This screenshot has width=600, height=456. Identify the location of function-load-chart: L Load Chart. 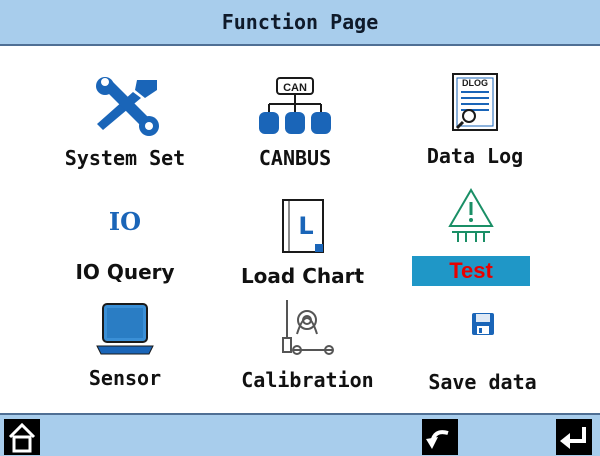
(302, 244).